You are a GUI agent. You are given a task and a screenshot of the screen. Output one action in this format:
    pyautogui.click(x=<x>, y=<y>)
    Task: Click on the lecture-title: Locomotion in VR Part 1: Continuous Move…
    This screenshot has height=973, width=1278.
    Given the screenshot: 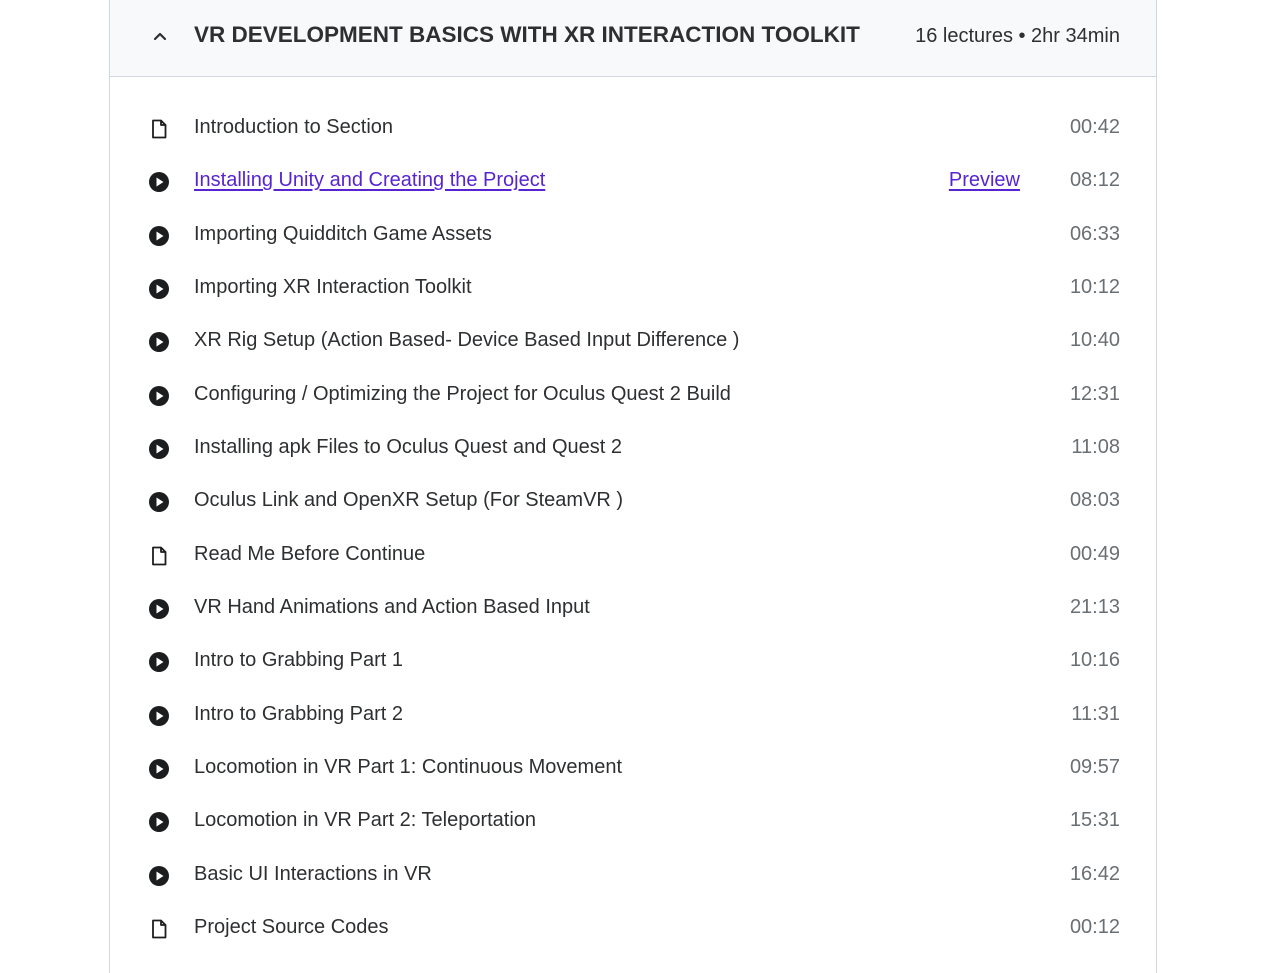 What is the action you would take?
    pyautogui.click(x=408, y=766)
    